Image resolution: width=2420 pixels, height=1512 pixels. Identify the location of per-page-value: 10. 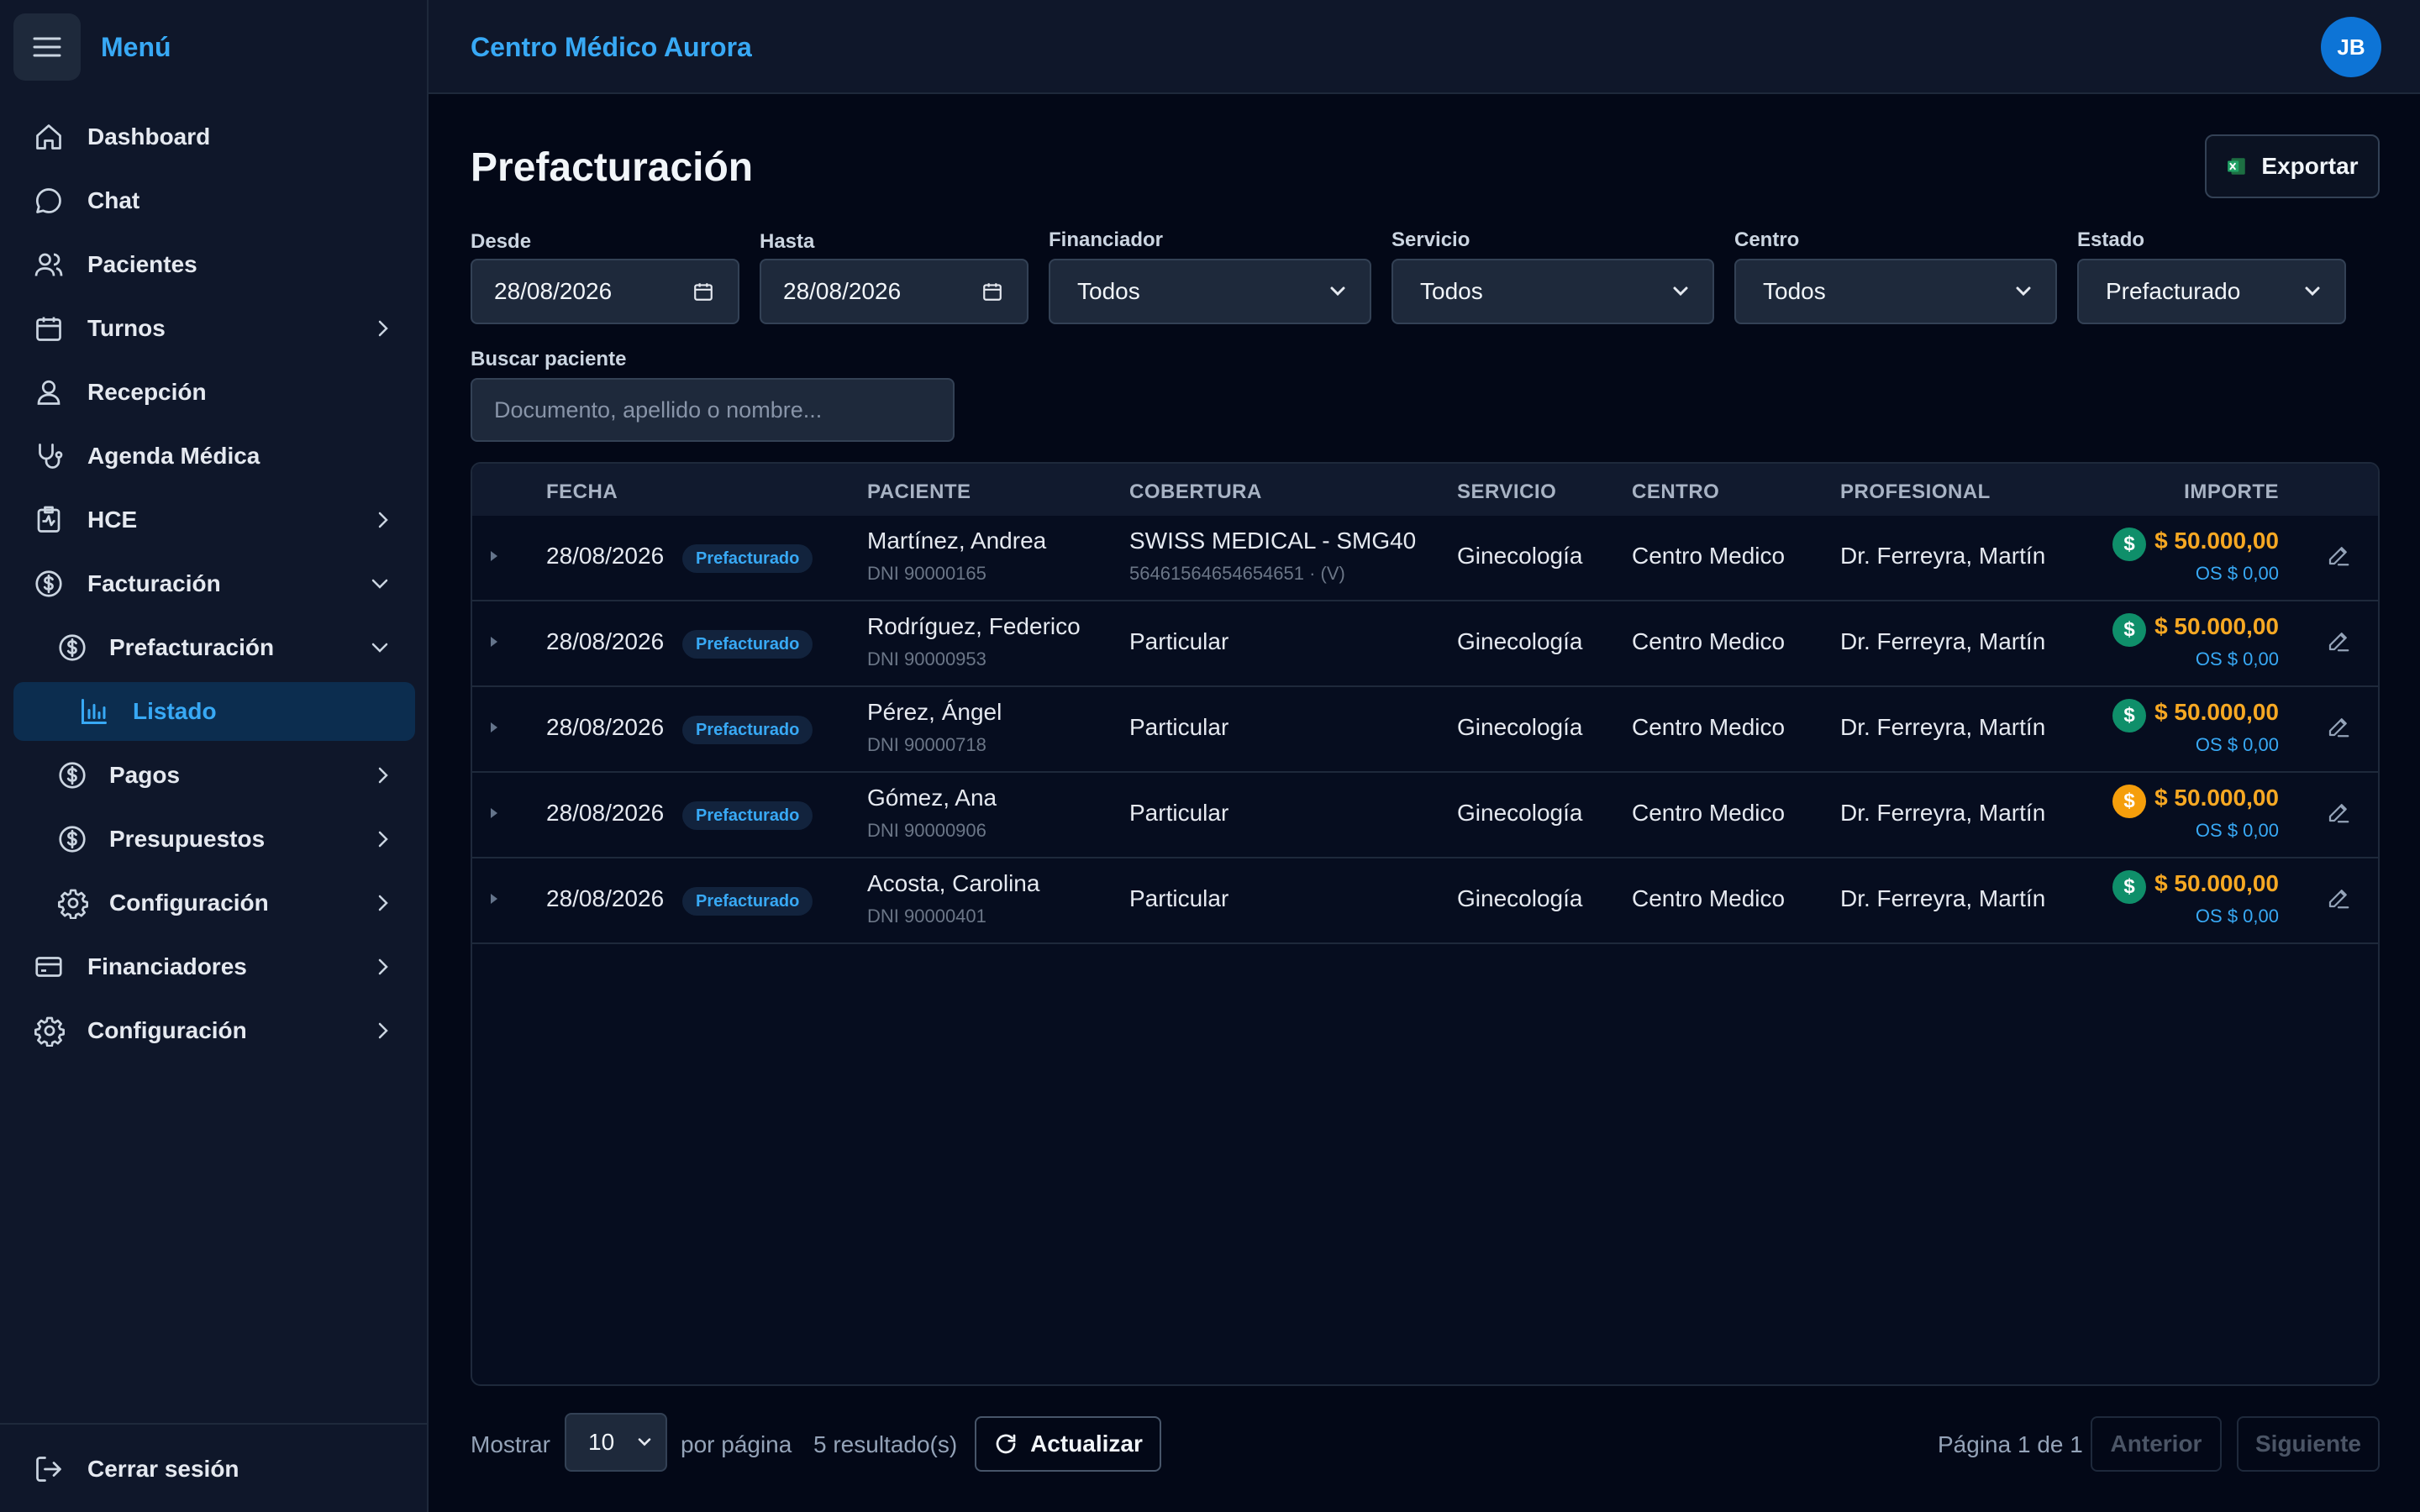
(601, 1442).